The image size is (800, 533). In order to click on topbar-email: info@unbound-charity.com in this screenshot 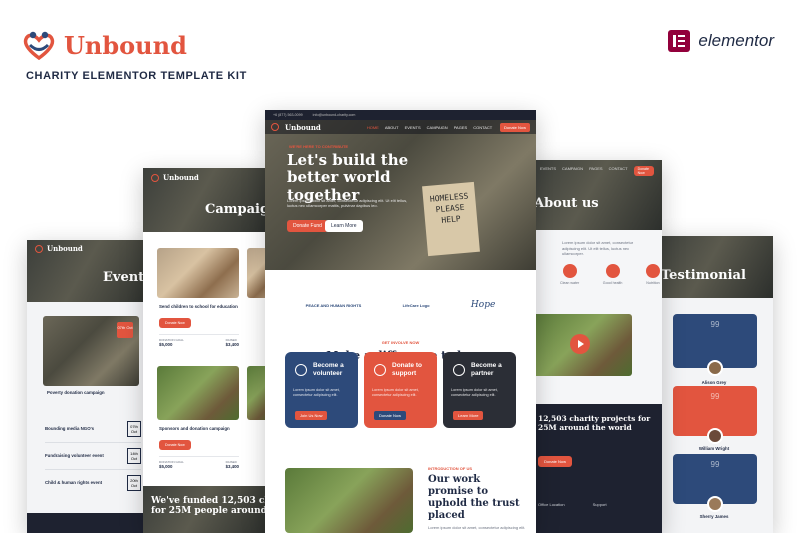, I will do `click(334, 115)`.